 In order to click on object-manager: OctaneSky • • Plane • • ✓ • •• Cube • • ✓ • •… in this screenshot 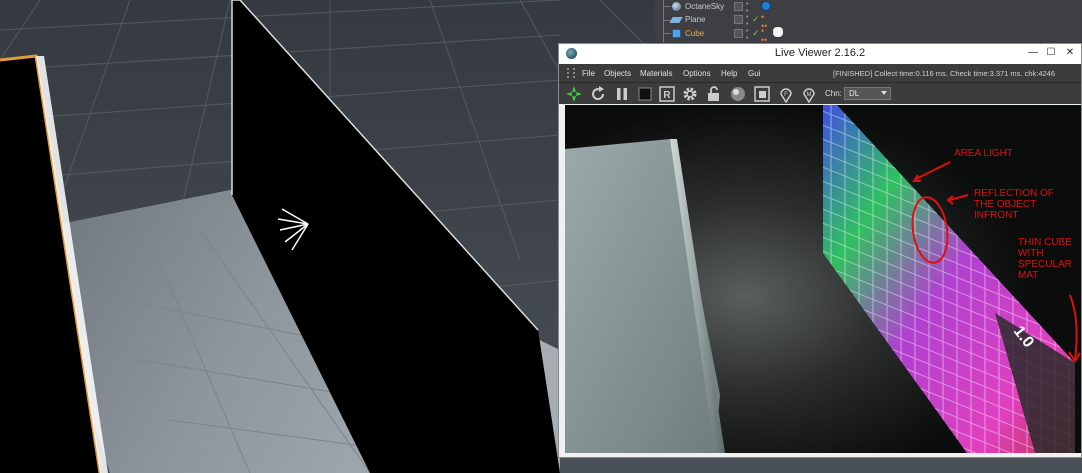, I will do `click(868, 22)`.